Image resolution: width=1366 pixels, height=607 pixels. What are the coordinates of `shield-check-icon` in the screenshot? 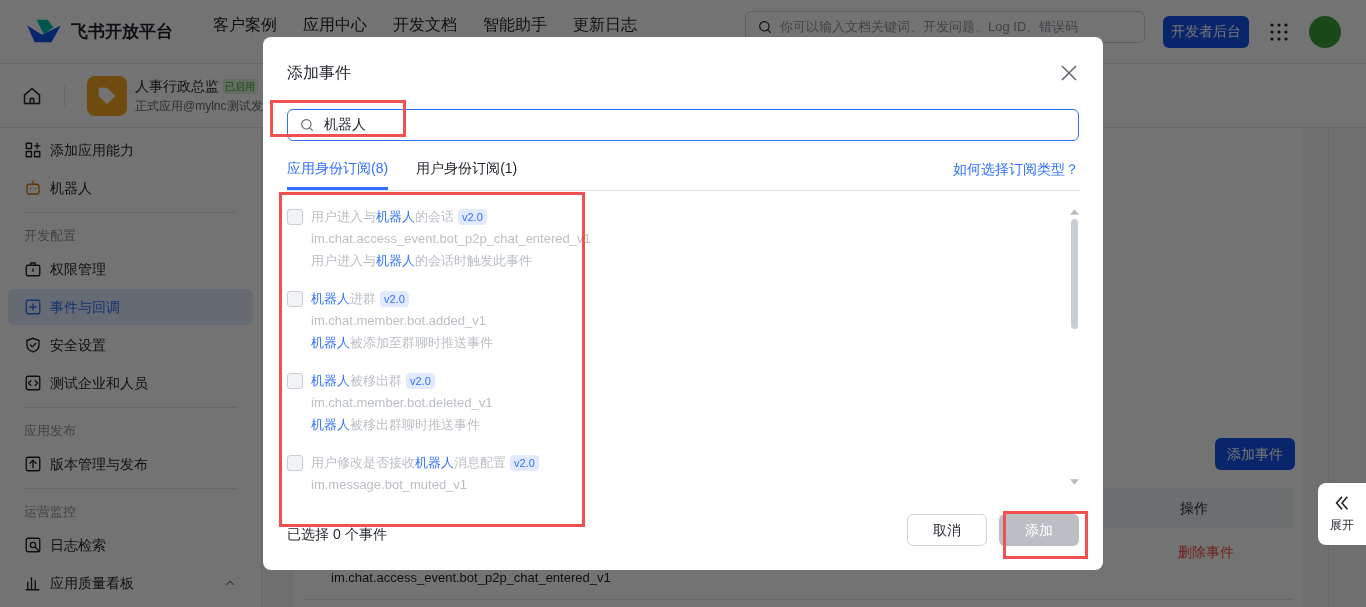 It's located at (33, 345).